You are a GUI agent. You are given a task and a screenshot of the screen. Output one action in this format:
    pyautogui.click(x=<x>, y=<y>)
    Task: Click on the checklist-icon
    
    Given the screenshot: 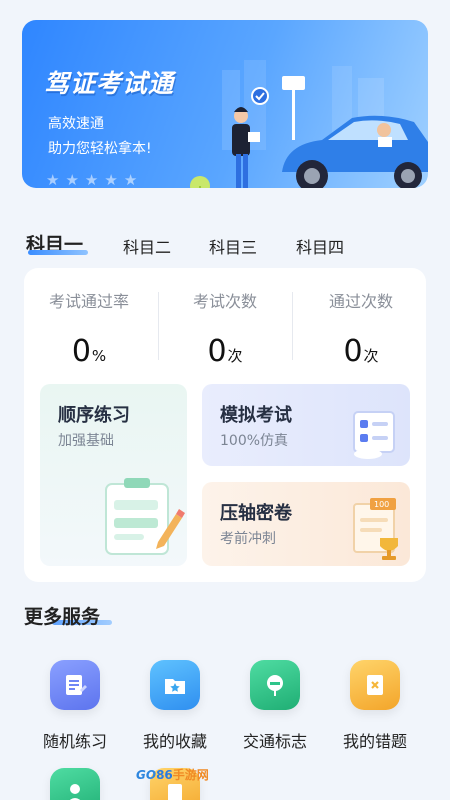 What is the action you would take?
    pyautogui.click(x=374, y=435)
    